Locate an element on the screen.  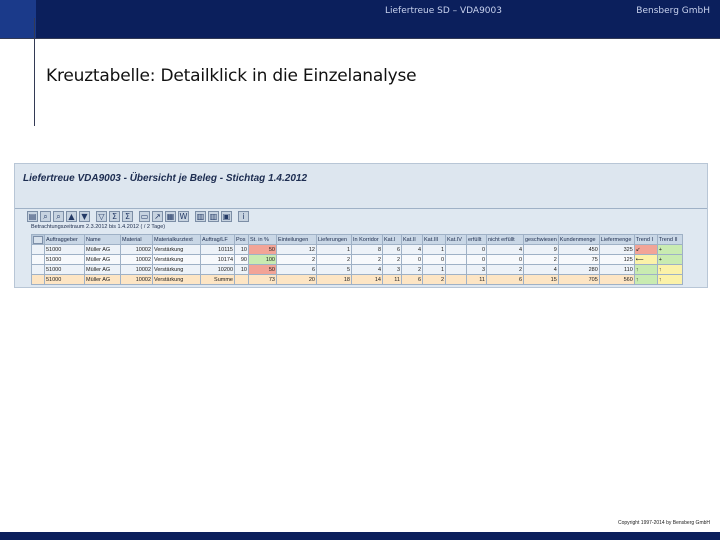
find-icon: ⌕ is located at coordinates (45, 216).